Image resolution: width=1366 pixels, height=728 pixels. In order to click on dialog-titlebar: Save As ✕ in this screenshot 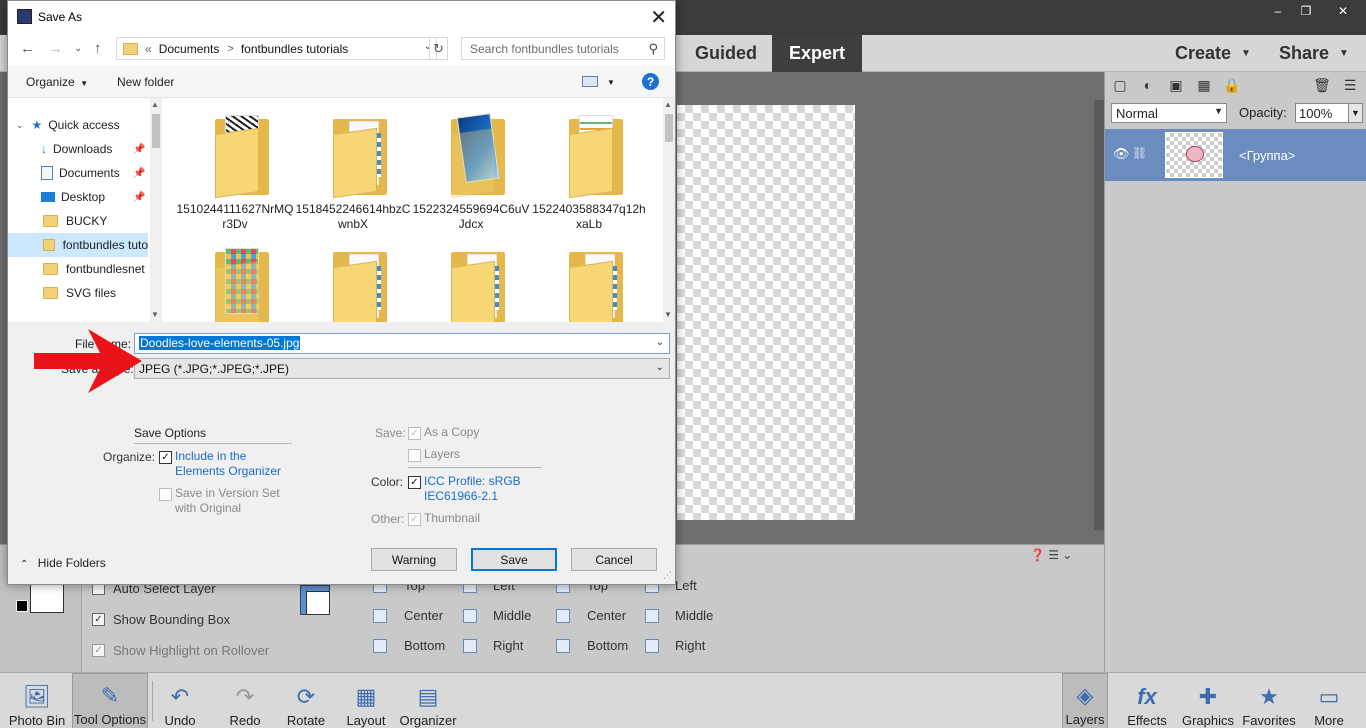, I will do `click(341, 16)`.